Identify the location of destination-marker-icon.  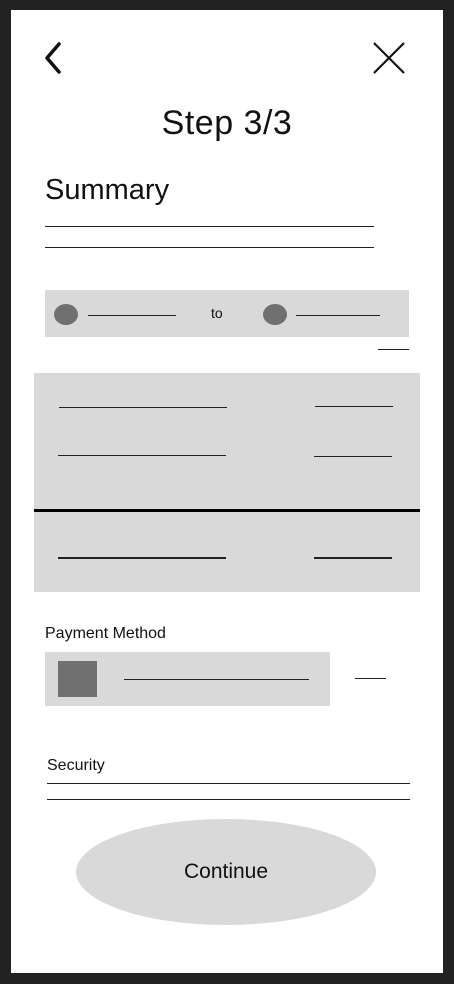
(275, 314).